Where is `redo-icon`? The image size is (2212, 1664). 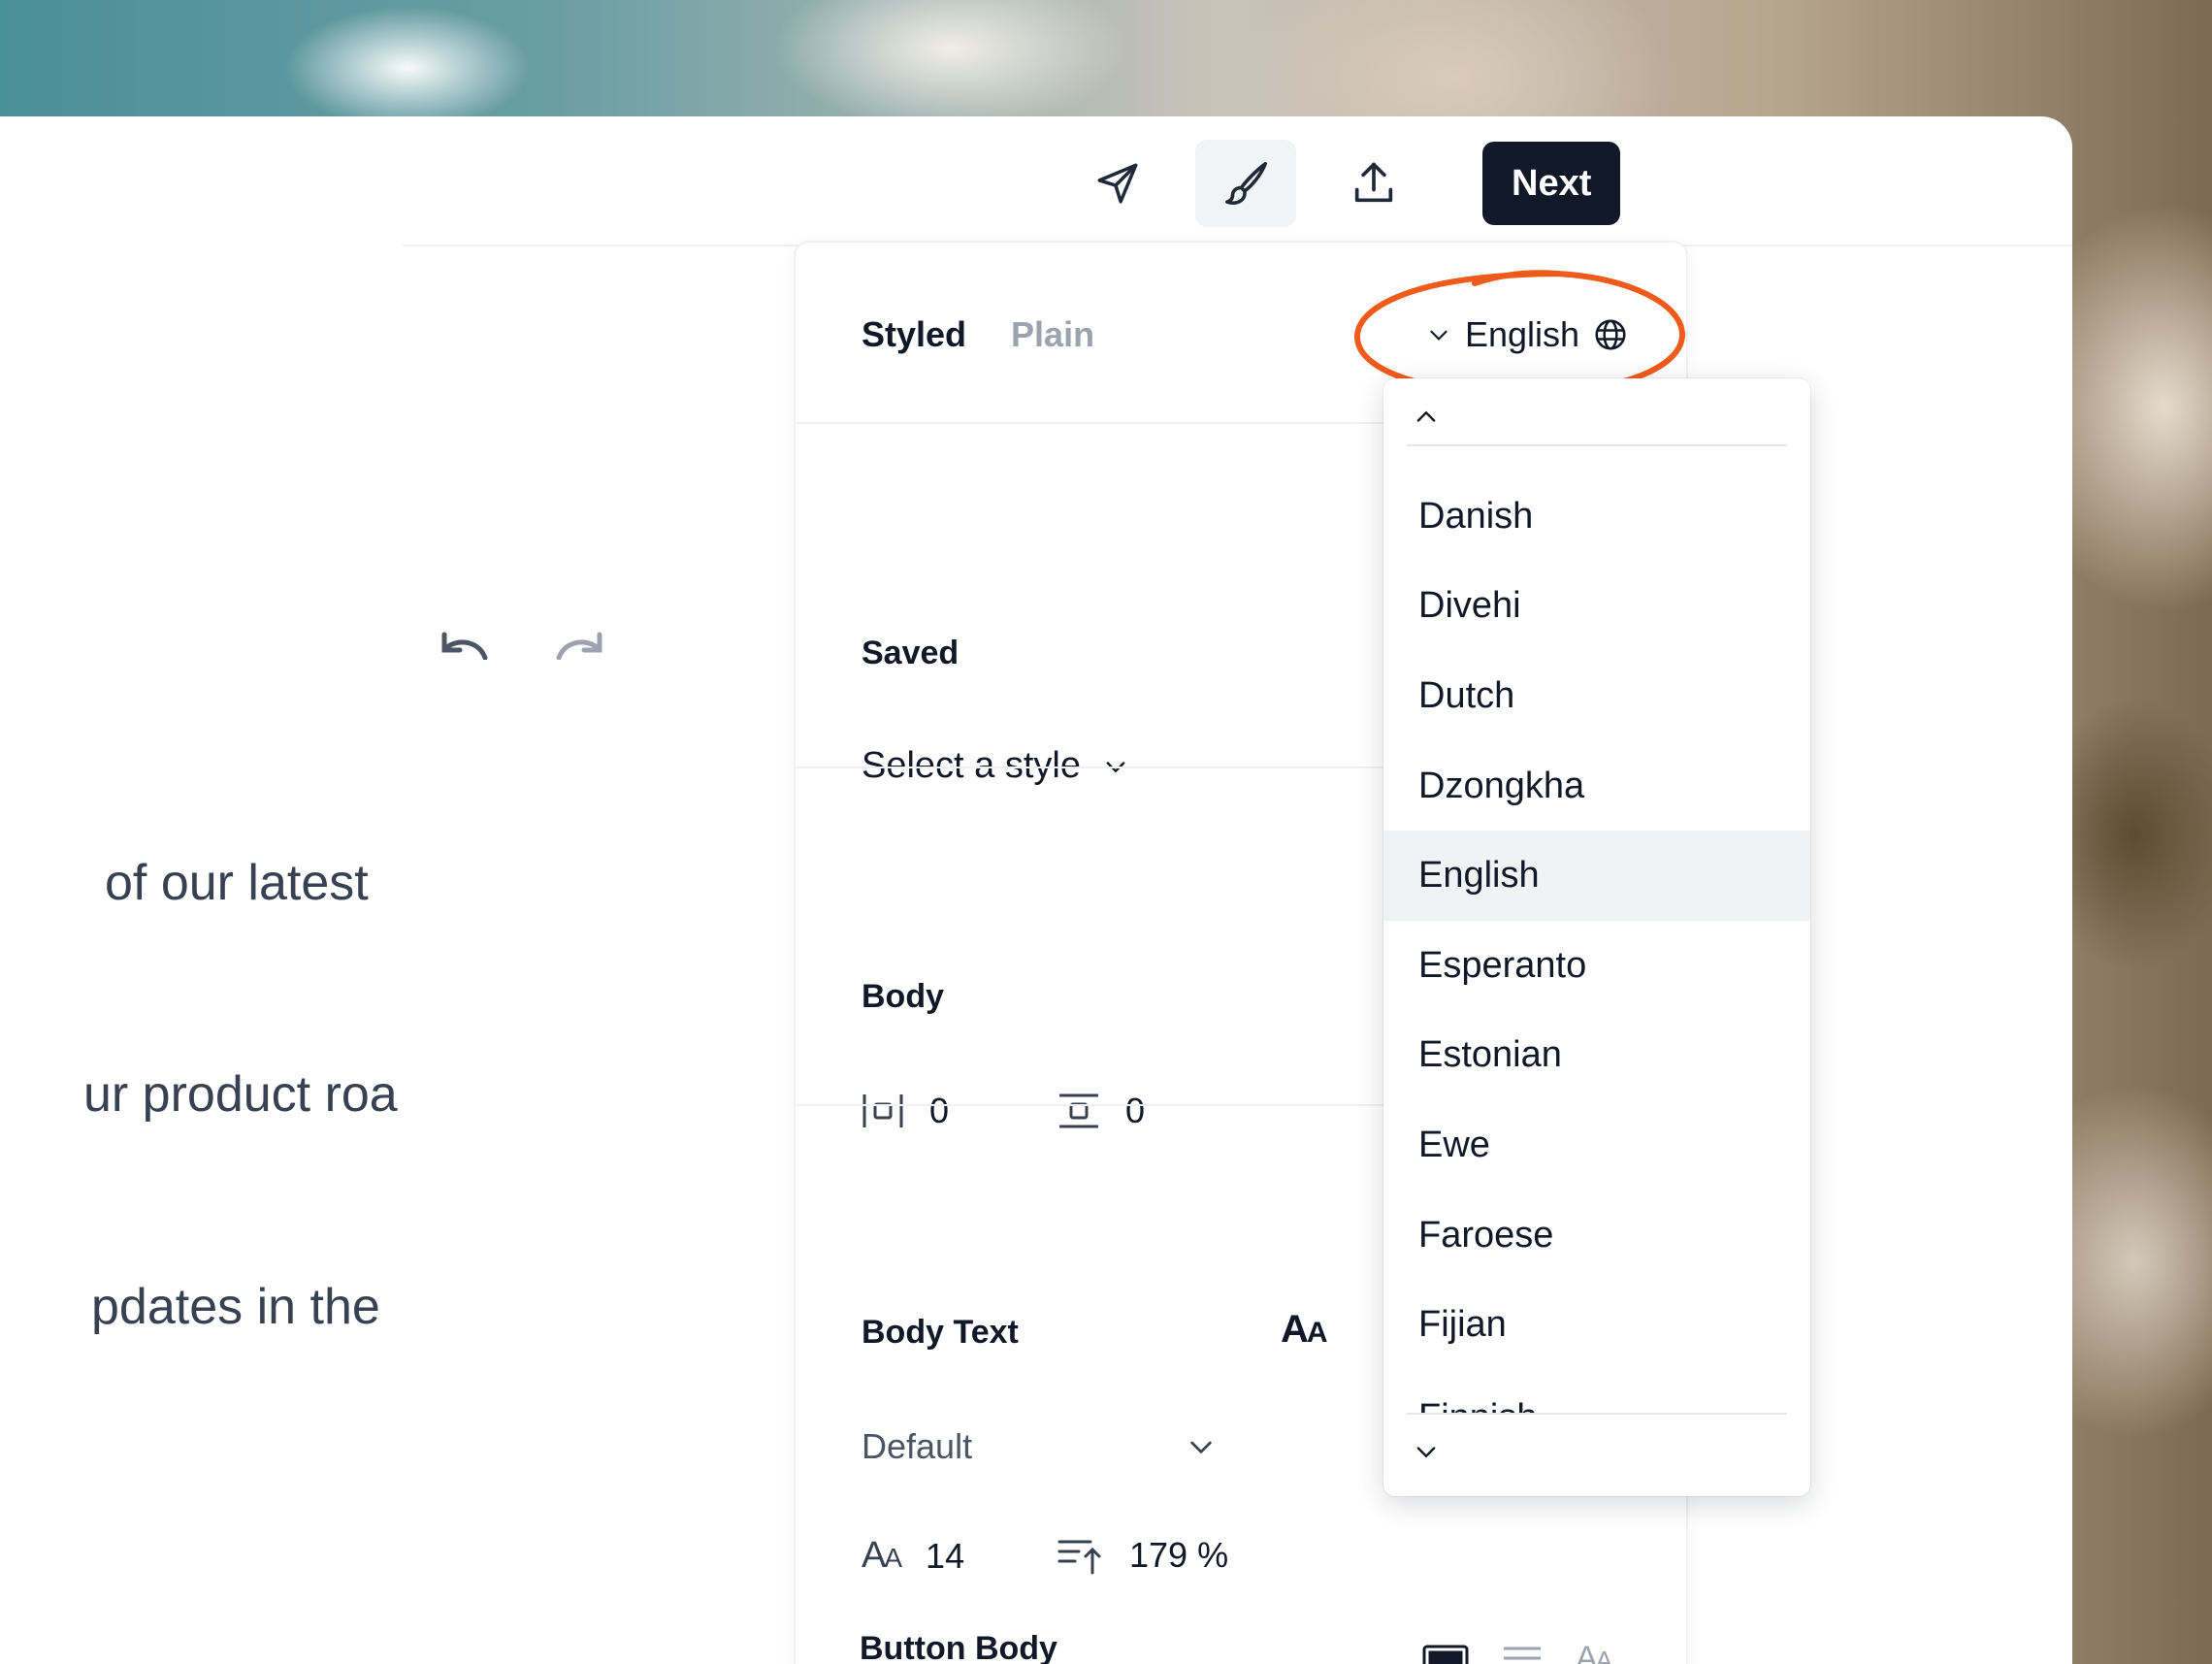
redo-icon is located at coordinates (580, 645).